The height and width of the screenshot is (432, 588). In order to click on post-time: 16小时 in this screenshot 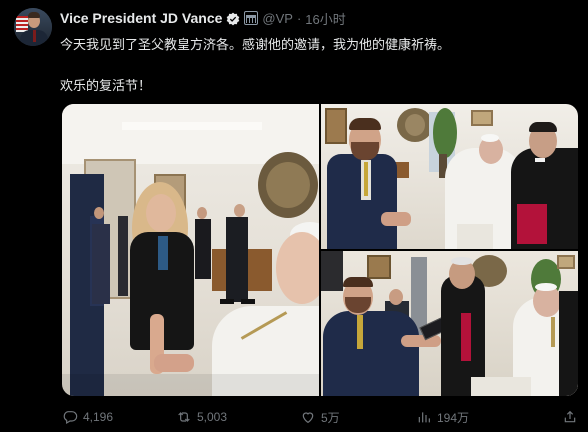, I will do `click(325, 18)`.